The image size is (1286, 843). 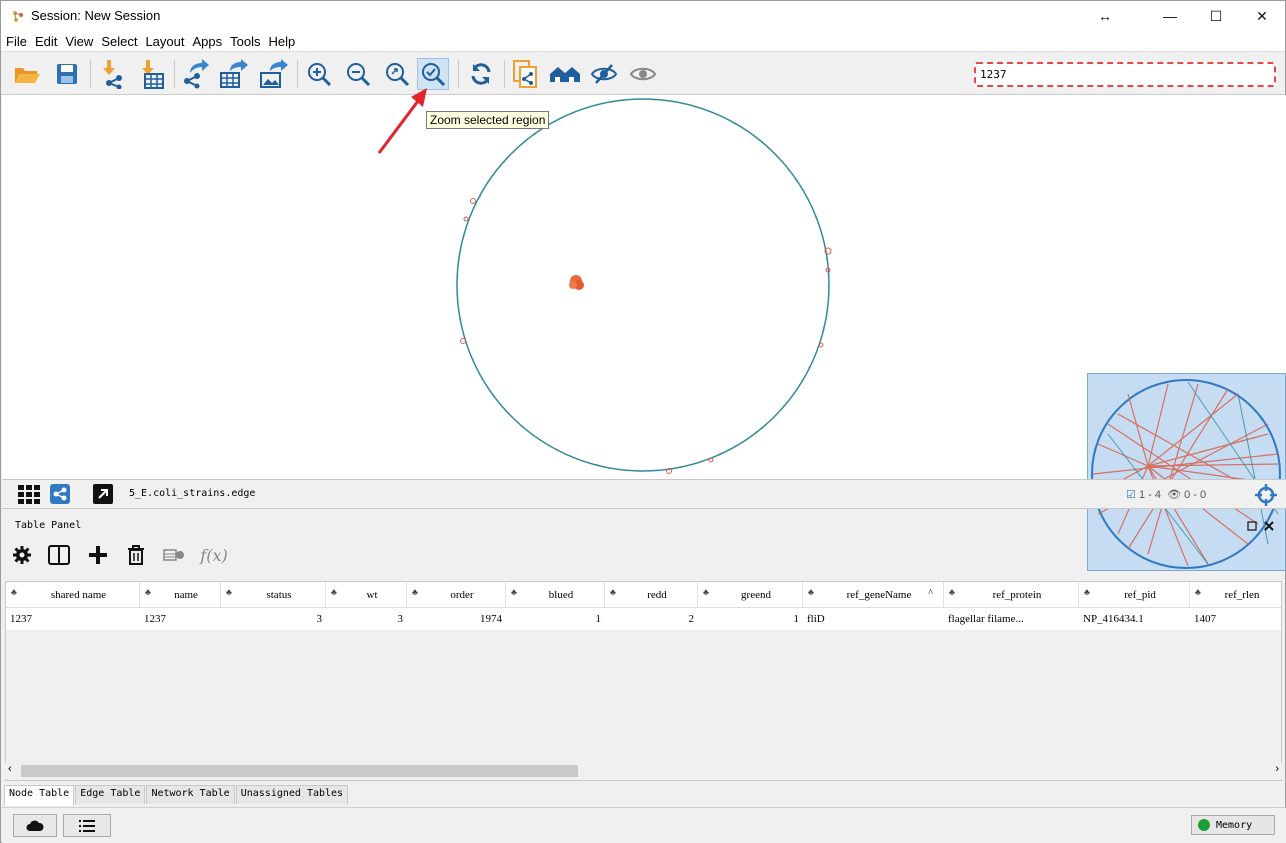 I want to click on crosshair-icon, so click(x=1266, y=495).